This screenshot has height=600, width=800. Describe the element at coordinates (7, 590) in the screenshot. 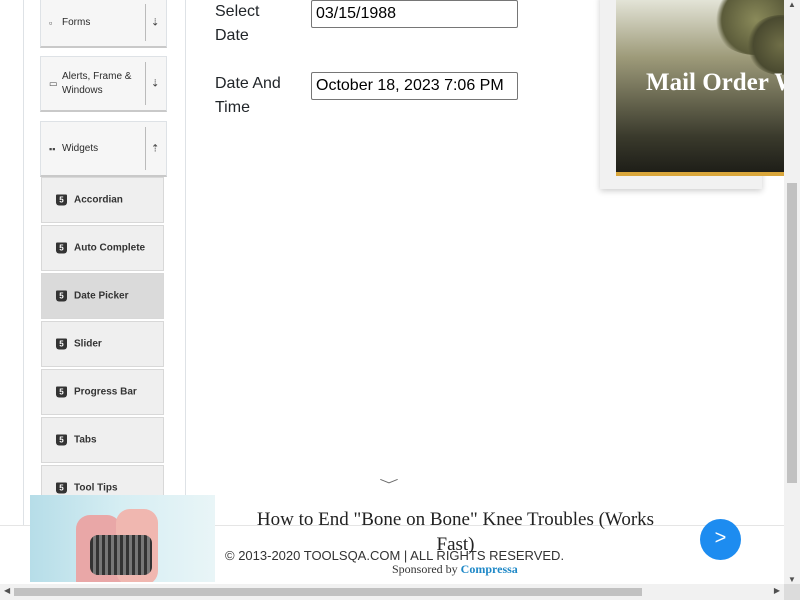

I see `scroll-left-arrow-icon: ◀` at that location.